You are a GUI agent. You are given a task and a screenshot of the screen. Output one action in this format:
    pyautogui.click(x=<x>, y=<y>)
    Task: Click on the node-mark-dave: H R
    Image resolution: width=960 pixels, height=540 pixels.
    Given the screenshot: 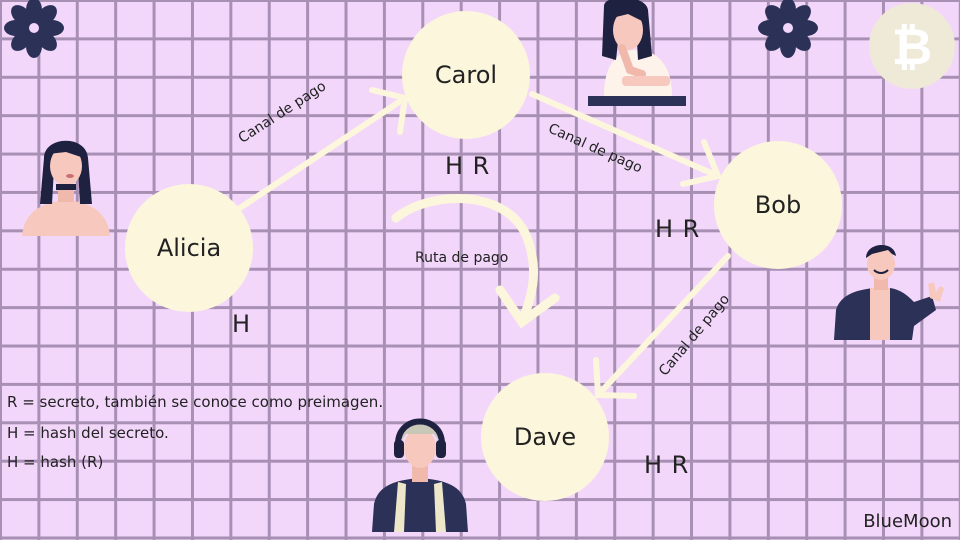 What is the action you would take?
    pyautogui.click(x=667, y=465)
    